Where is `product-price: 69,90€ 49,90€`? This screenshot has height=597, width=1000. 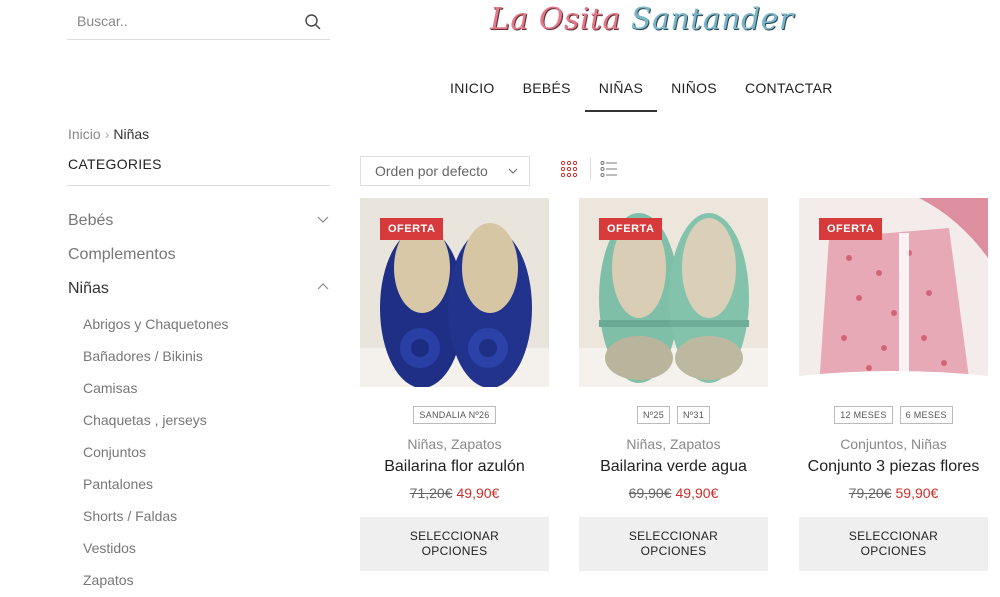 product-price: 69,90€ 49,90€ is located at coordinates (673, 493).